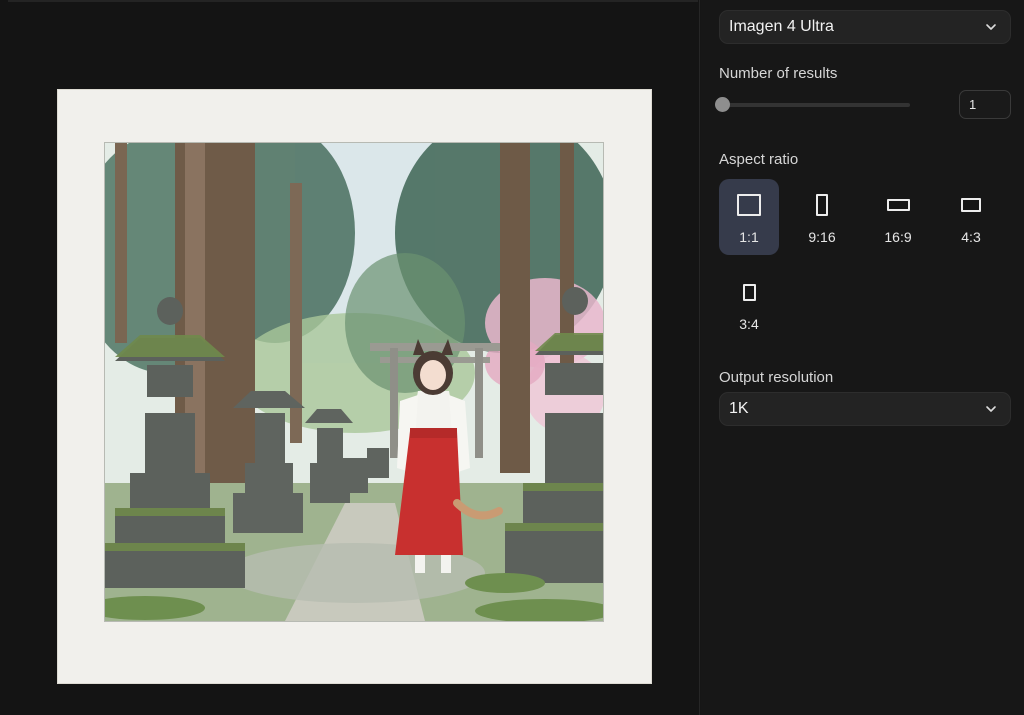  I want to click on results-slider-thumb, so click(722, 104).